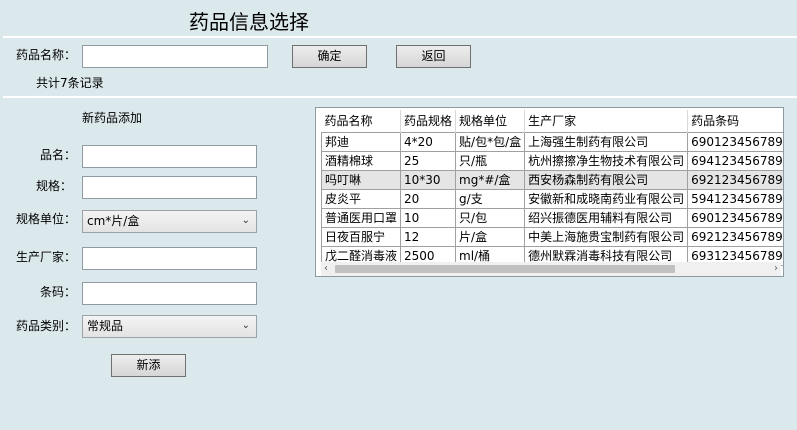 This screenshot has width=797, height=430. I want to click on scroll-right-icon: ›, so click(776, 269).